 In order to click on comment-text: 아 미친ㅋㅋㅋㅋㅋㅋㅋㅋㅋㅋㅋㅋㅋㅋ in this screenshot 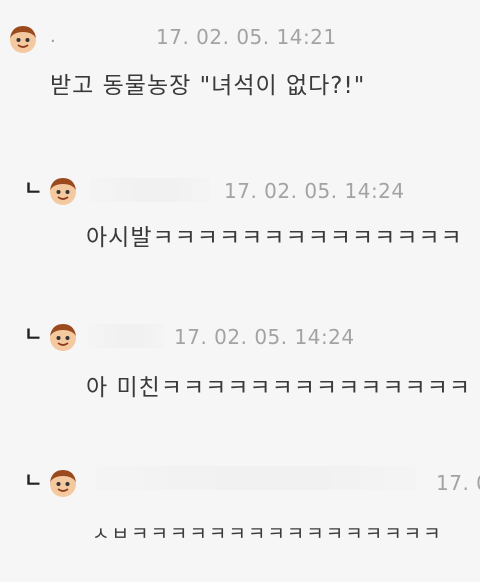, I will do `click(279, 388)`.